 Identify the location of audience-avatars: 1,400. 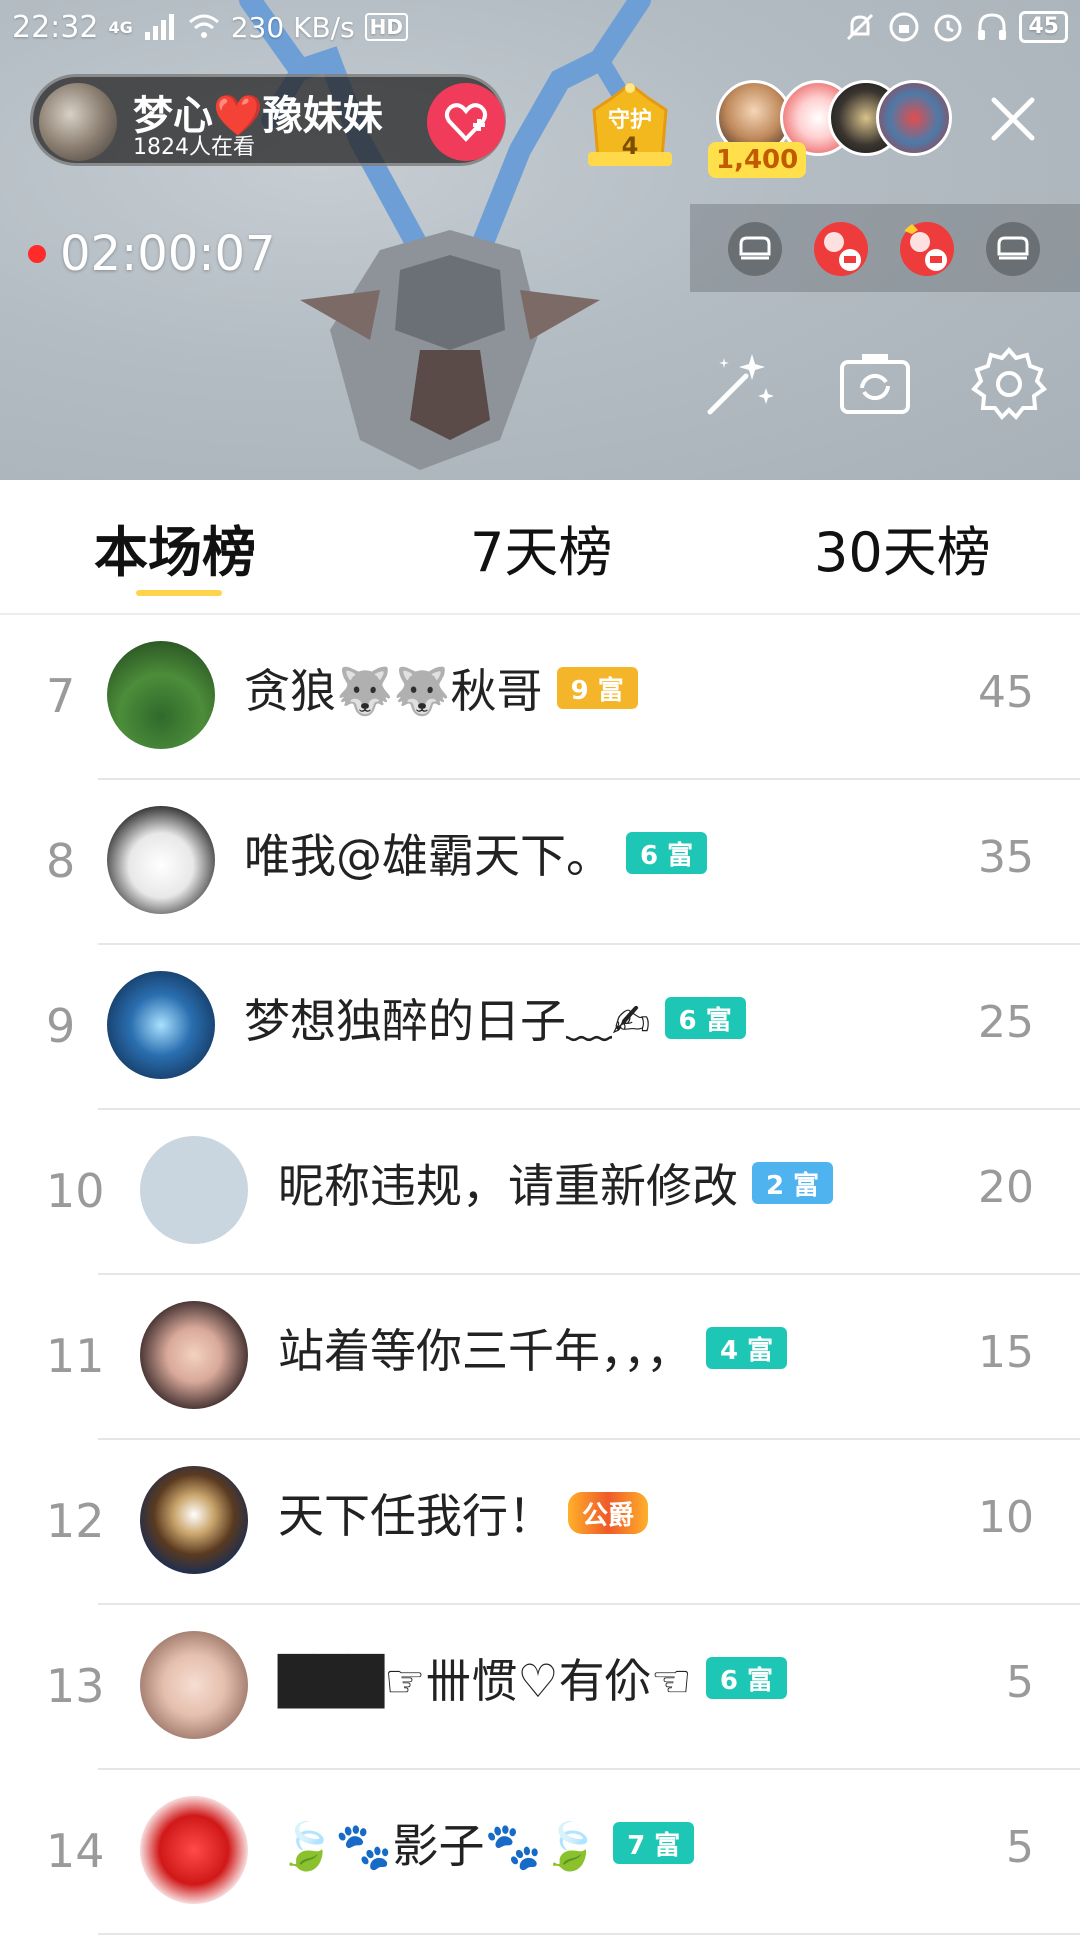
(830, 129).